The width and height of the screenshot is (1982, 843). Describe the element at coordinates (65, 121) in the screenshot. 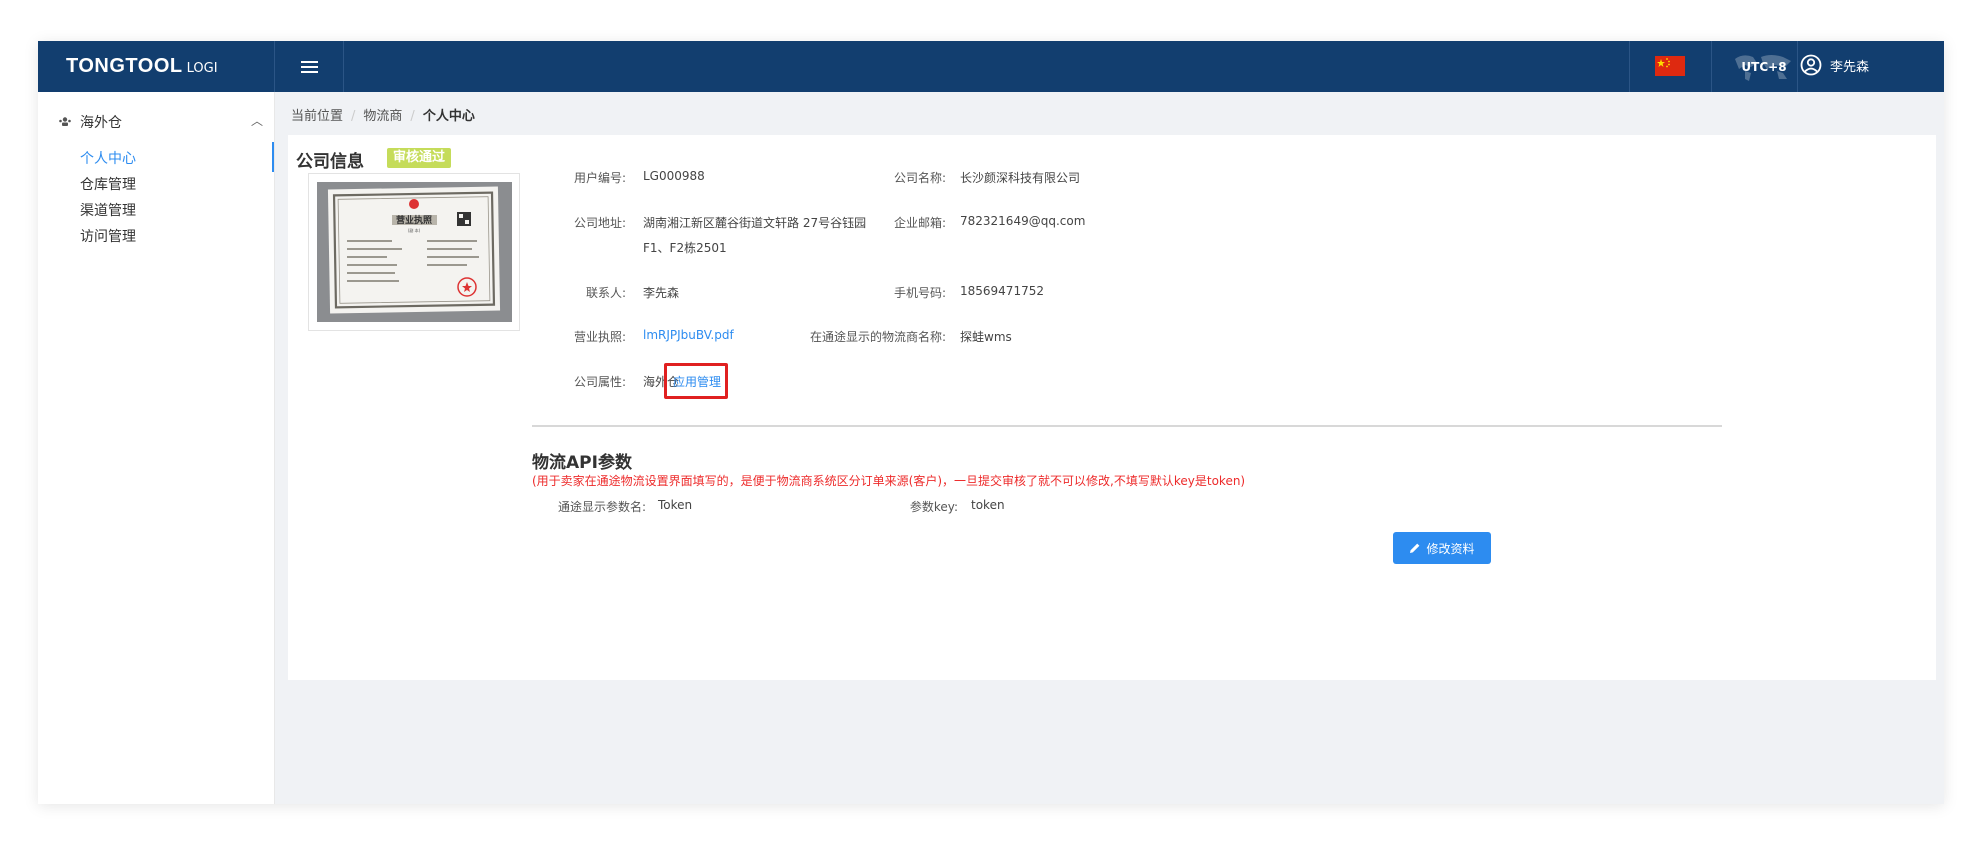

I see `people-icon` at that location.